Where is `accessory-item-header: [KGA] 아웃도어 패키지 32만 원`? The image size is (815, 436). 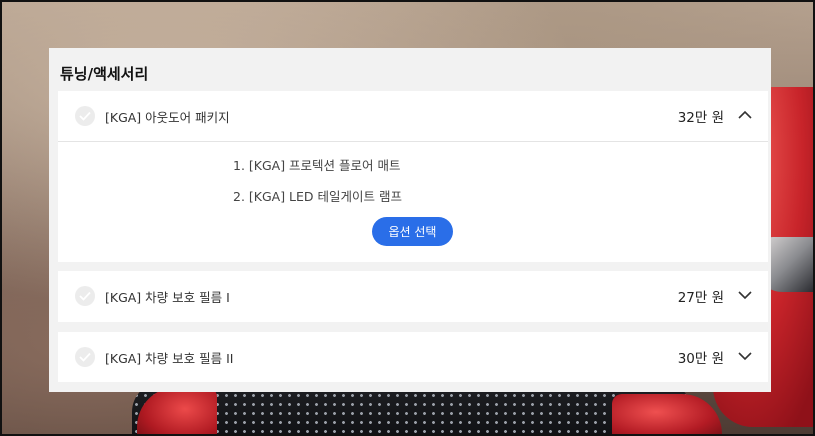 accessory-item-header: [KGA] 아웃도어 패키지 32만 원 is located at coordinates (413, 116).